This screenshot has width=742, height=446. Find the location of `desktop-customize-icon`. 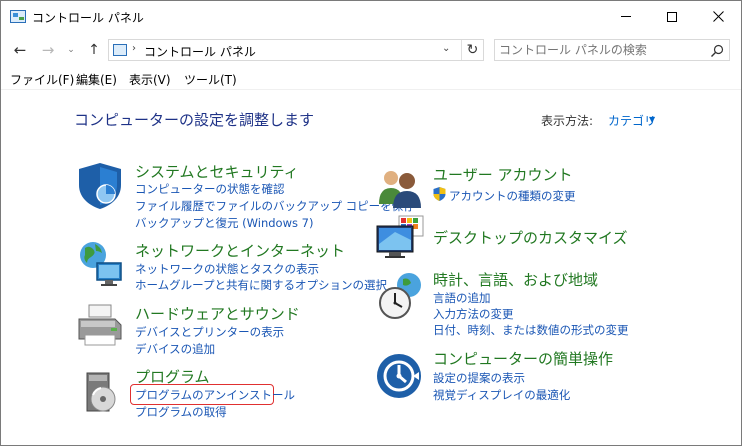

desktop-customize-icon is located at coordinates (400, 239).